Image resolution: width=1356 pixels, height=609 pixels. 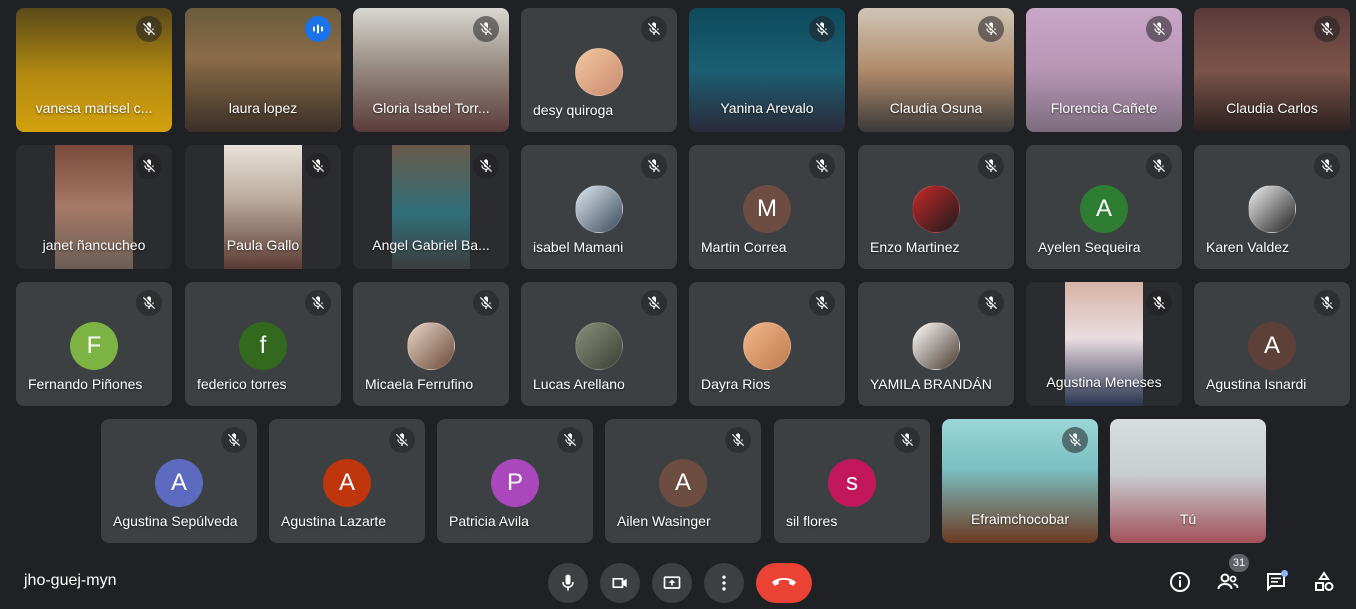 What do you see at coordinates (767, 70) in the screenshot?
I see `participant-tile: Yanina Arevalo` at bounding box center [767, 70].